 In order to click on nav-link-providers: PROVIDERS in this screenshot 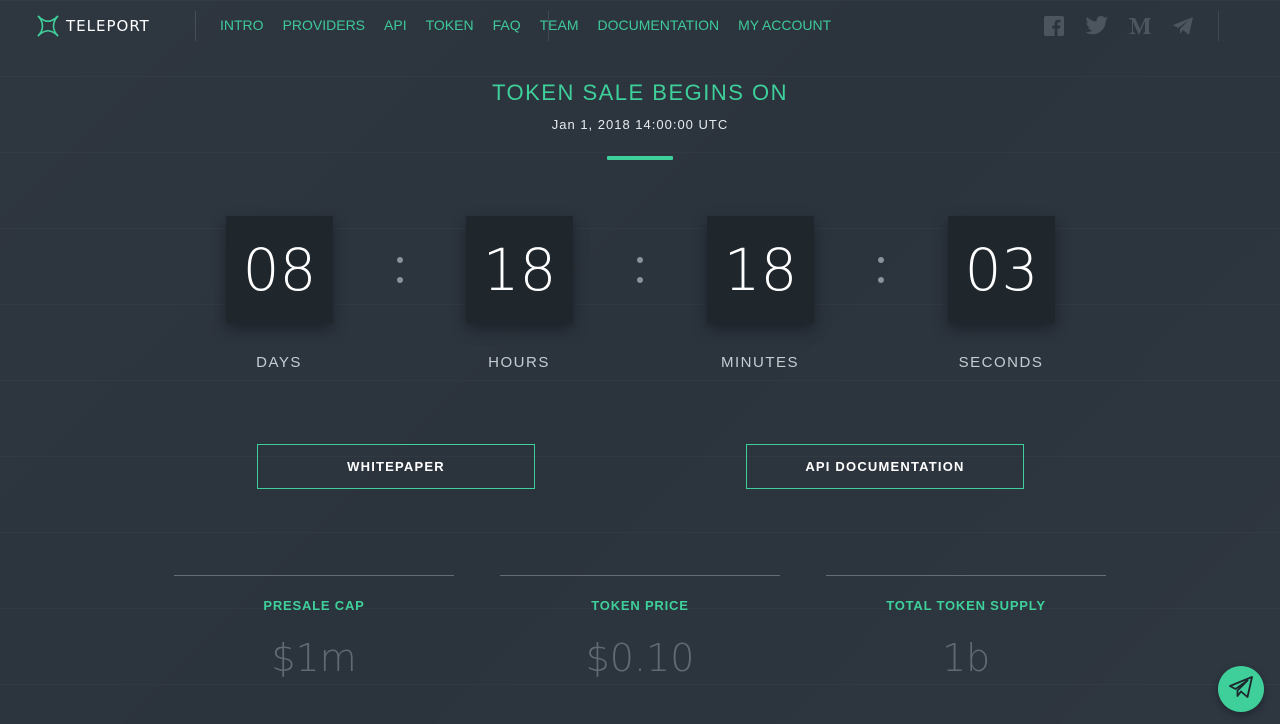, I will do `click(324, 25)`.